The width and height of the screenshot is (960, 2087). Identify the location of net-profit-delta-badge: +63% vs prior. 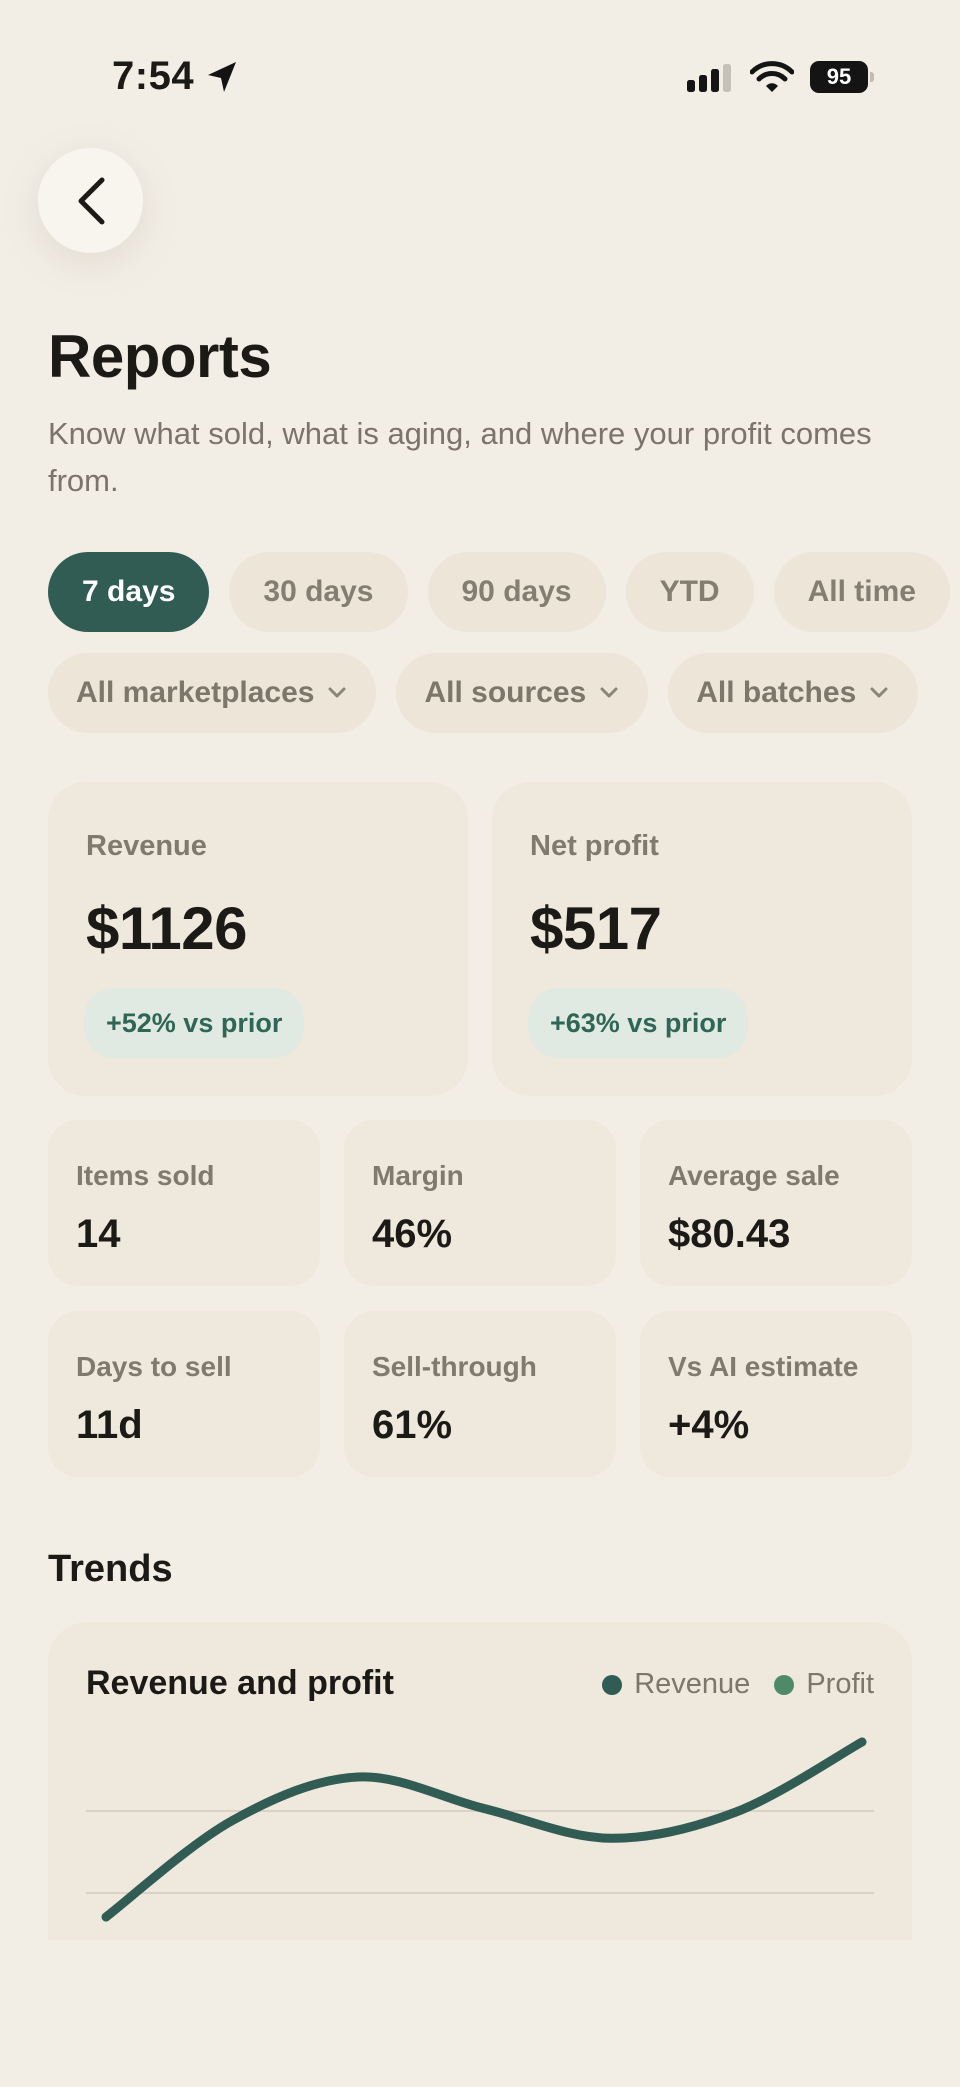
(638, 1023).